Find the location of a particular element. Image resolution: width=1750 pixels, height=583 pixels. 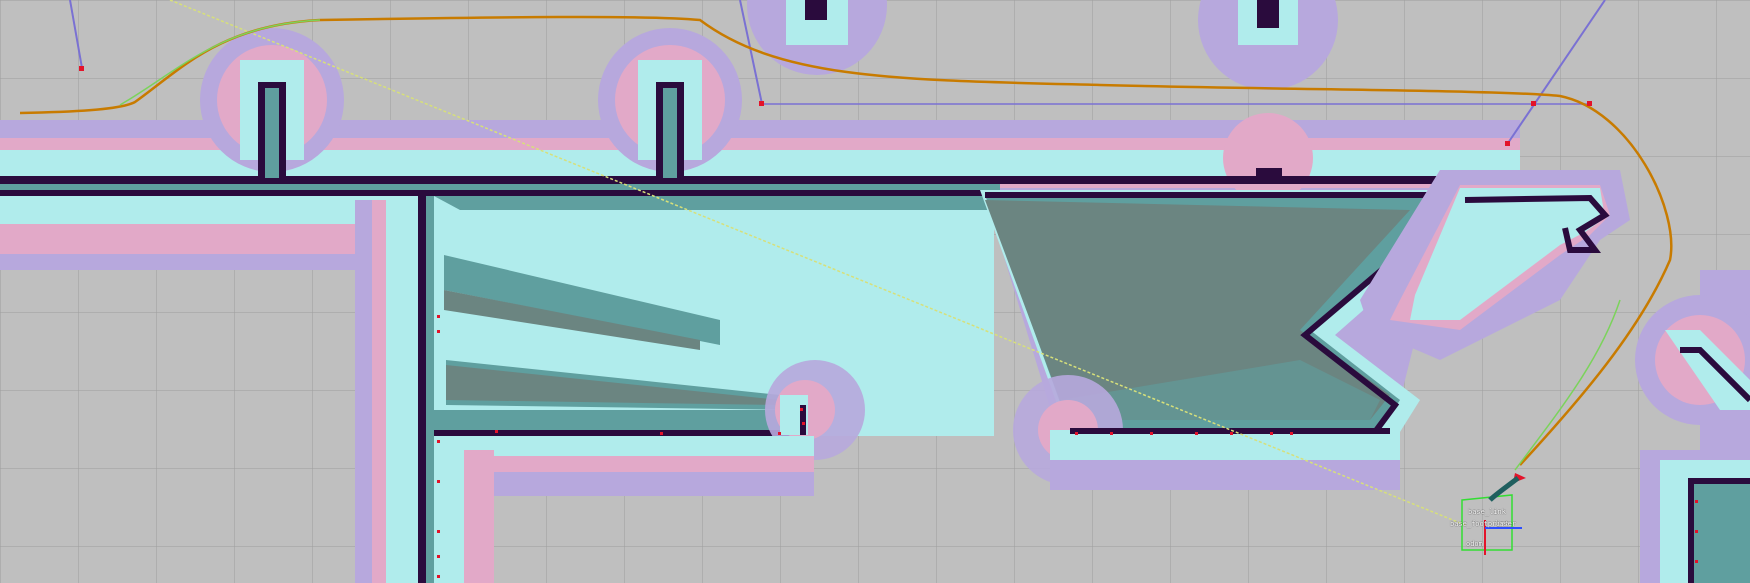

robot-frame-label: odom is located at coordinates (1474, 544).